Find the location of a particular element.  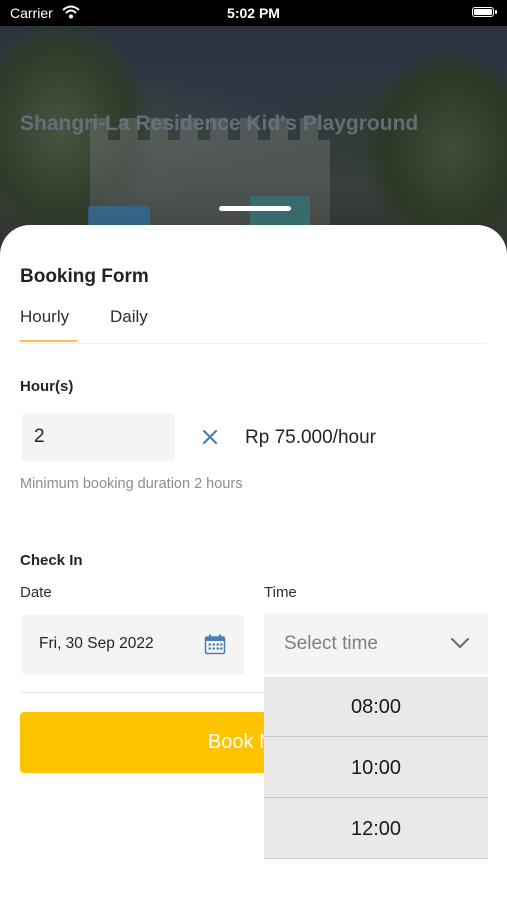

date-label: Date is located at coordinates (36, 592).